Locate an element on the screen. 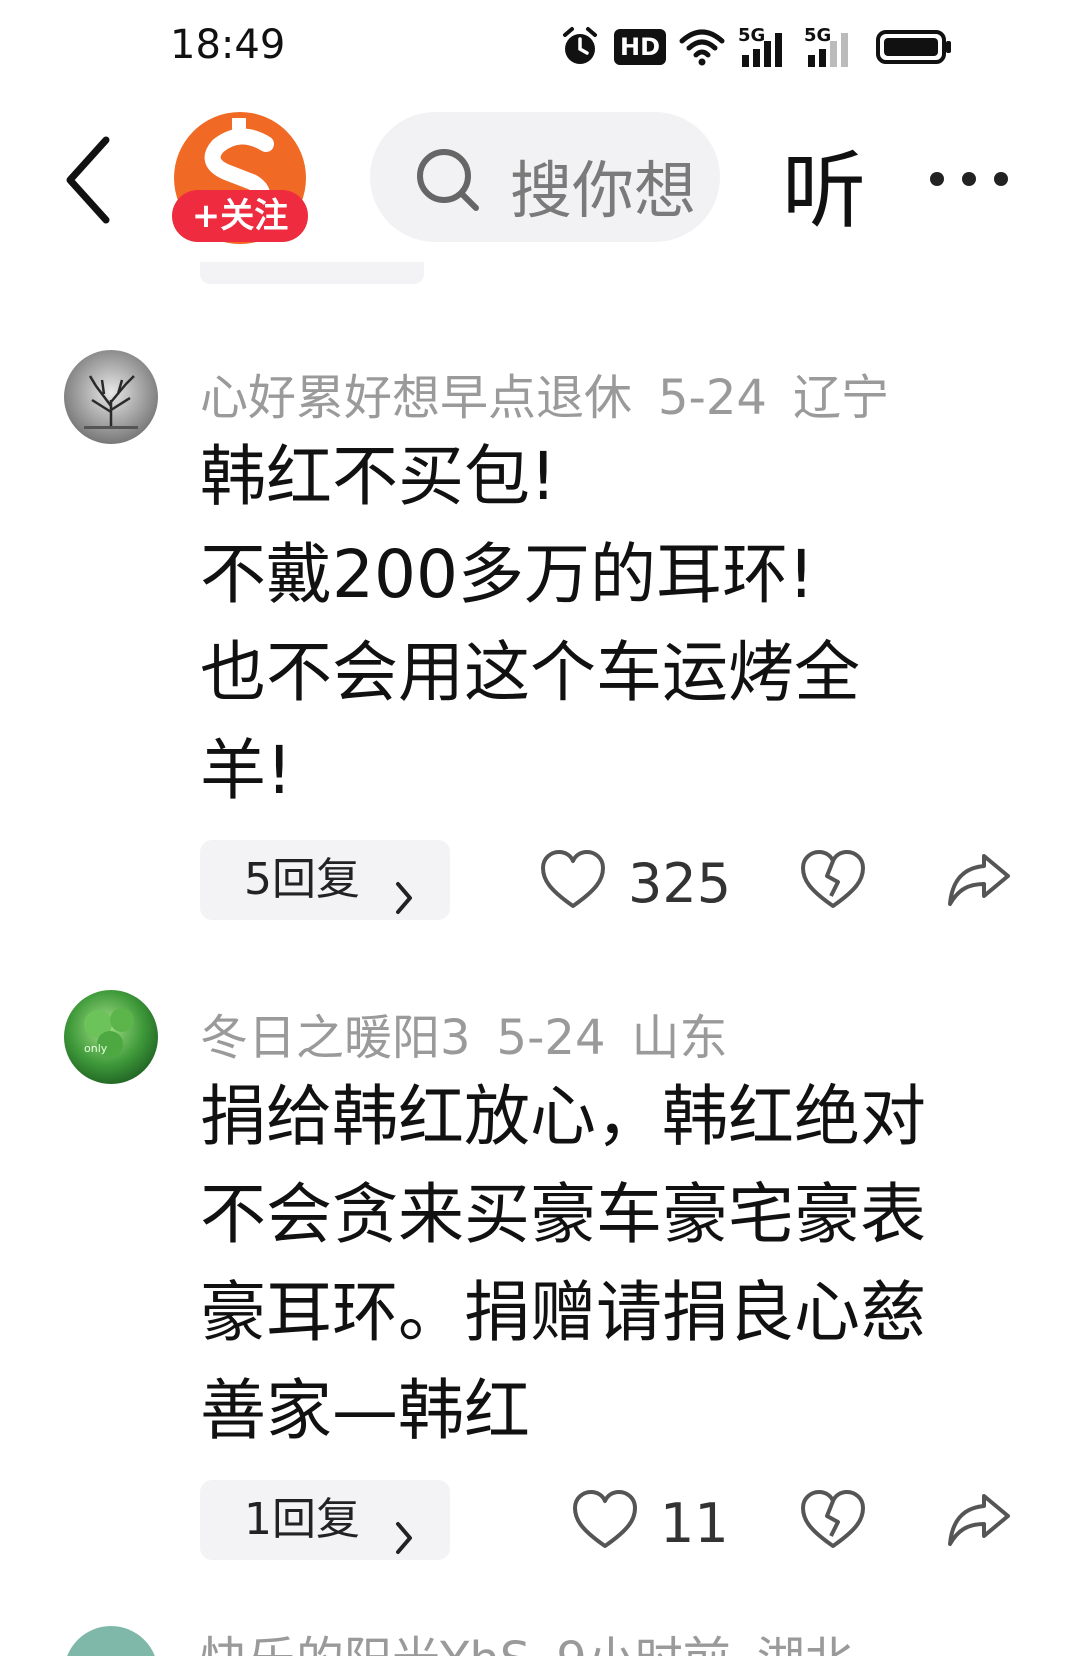 Image resolution: width=1080 pixels, height=1656 pixels. like-count: 325 is located at coordinates (680, 883).